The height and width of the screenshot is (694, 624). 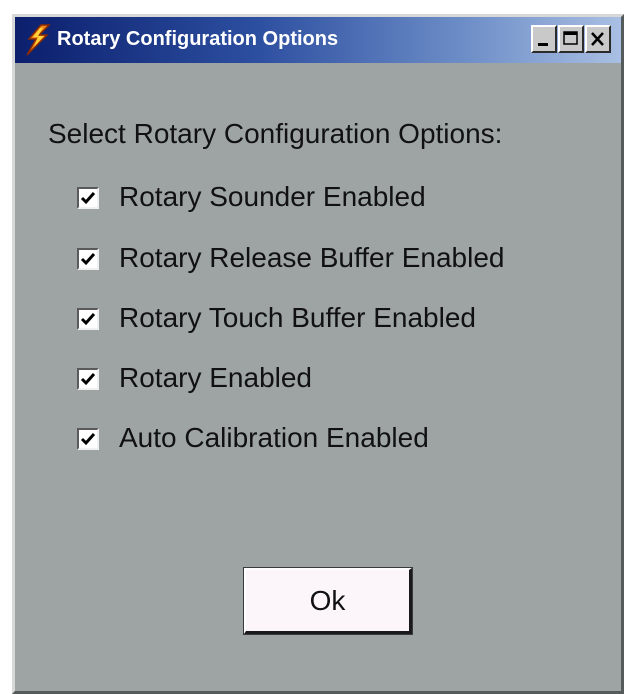 I want to click on checkbox-auto-calibration, so click(x=88, y=439).